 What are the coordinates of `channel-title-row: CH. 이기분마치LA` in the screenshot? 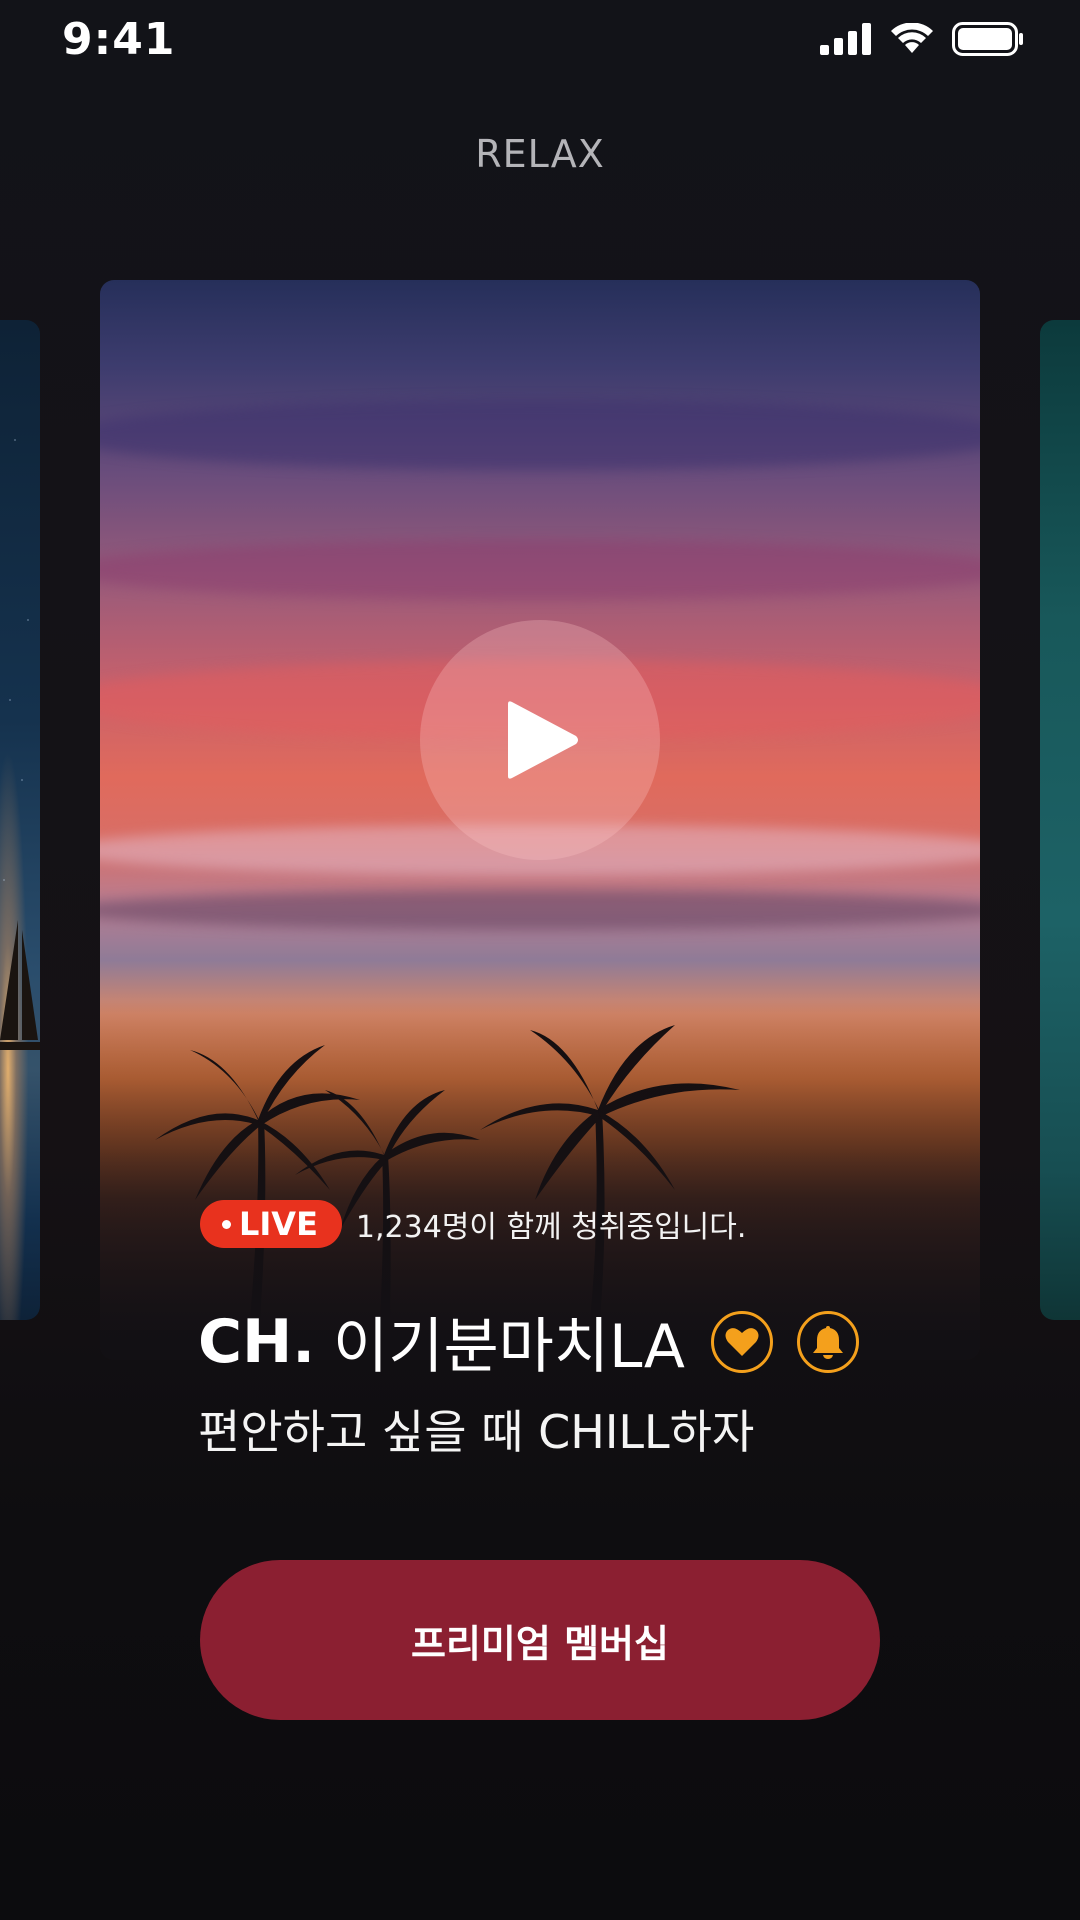 It's located at (528, 1341).